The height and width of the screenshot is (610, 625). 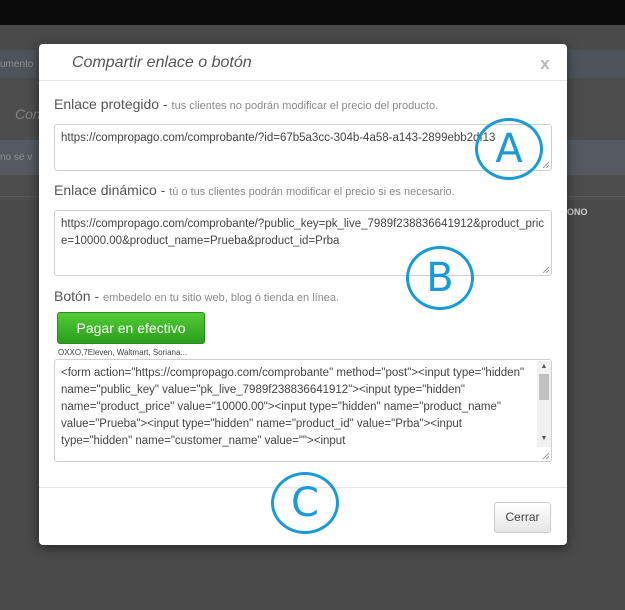 What do you see at coordinates (107, 104) in the screenshot?
I see `protected-link-label: Enlace protegido` at bounding box center [107, 104].